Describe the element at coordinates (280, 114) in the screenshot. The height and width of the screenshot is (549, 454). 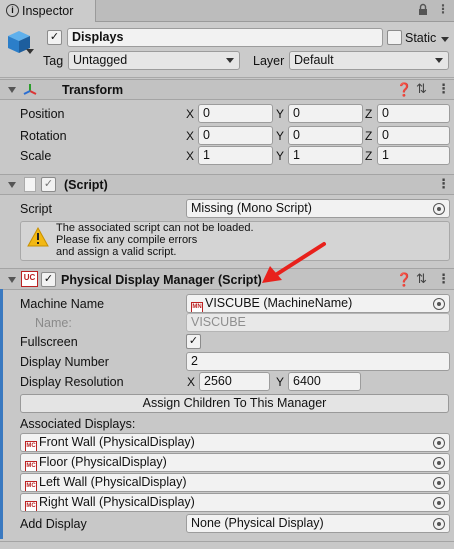
I see `position-y-label: Y` at that location.